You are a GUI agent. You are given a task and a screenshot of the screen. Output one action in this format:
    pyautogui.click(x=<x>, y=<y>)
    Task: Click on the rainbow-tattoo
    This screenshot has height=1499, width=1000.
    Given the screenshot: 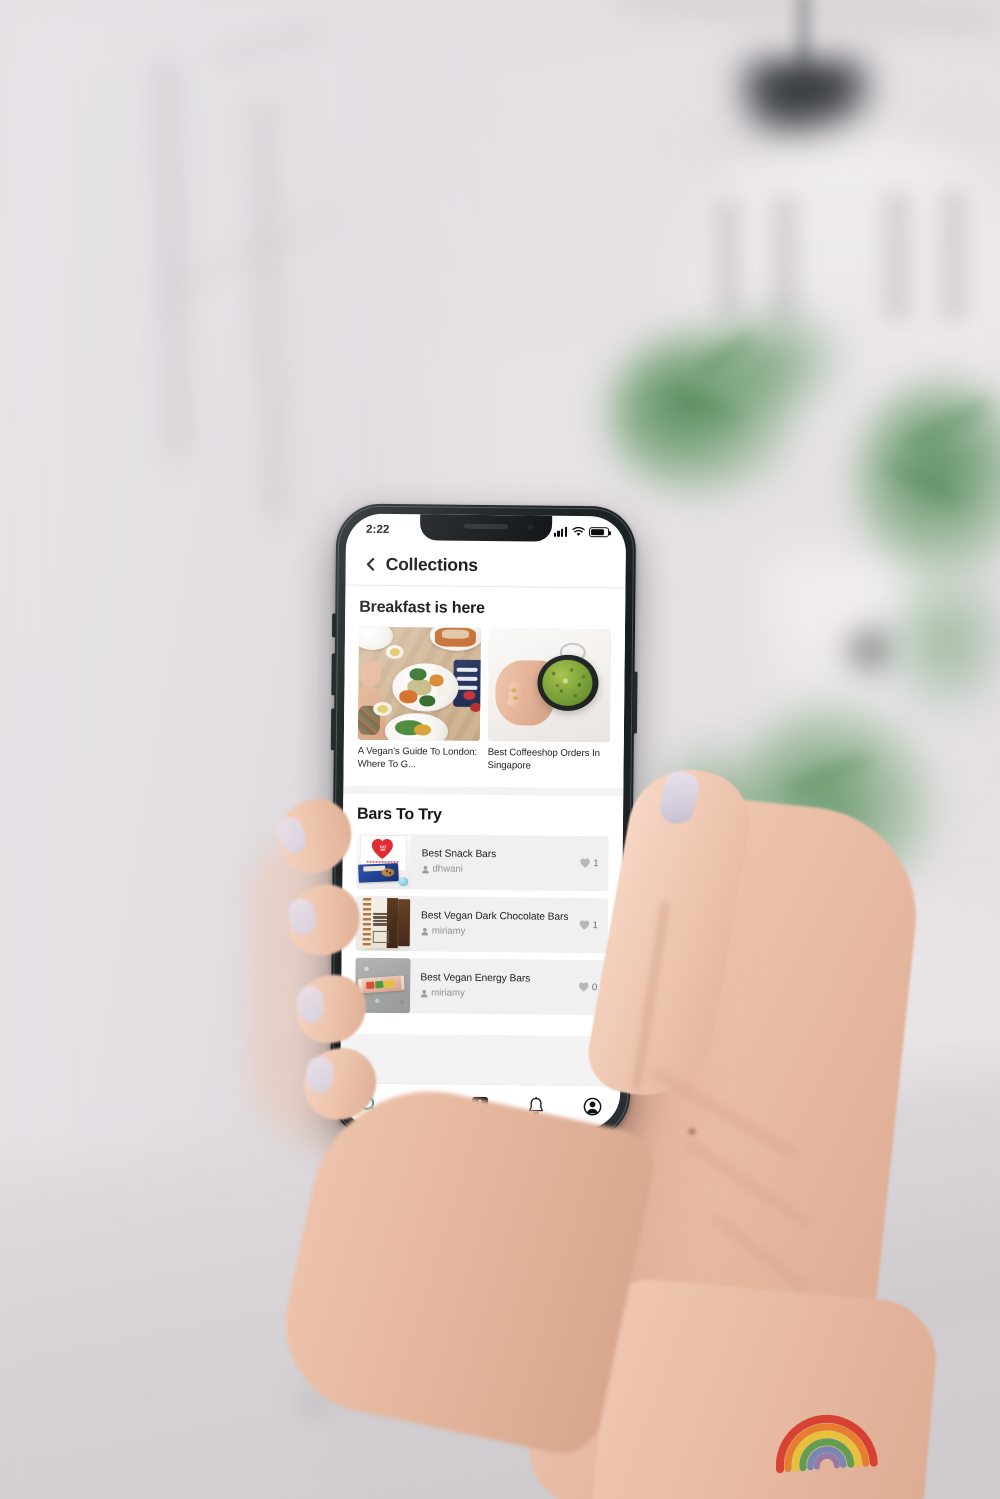 What is the action you would take?
    pyautogui.click(x=826, y=1444)
    